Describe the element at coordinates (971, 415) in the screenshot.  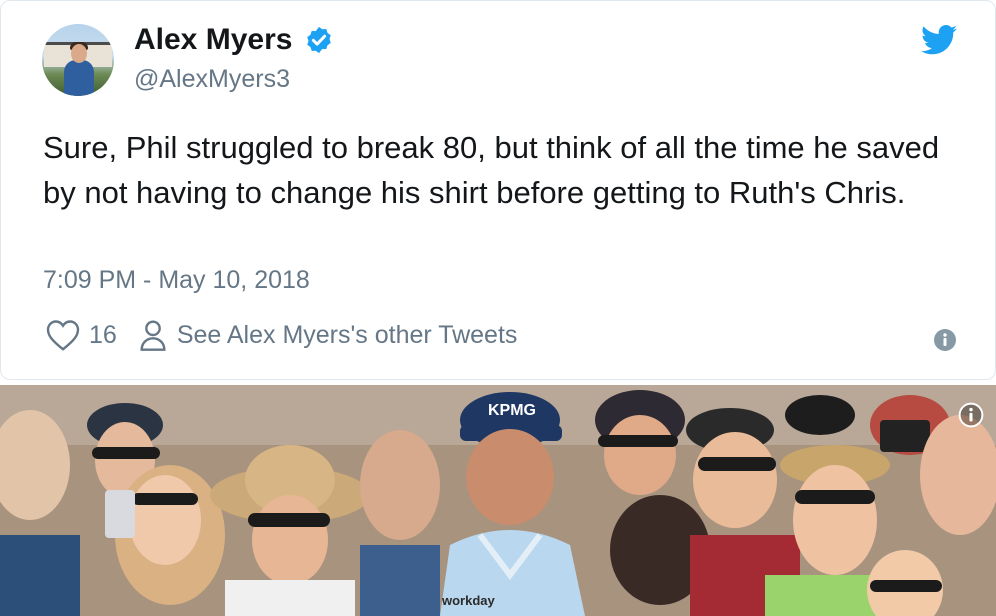
I see `photo-info-icon` at that location.